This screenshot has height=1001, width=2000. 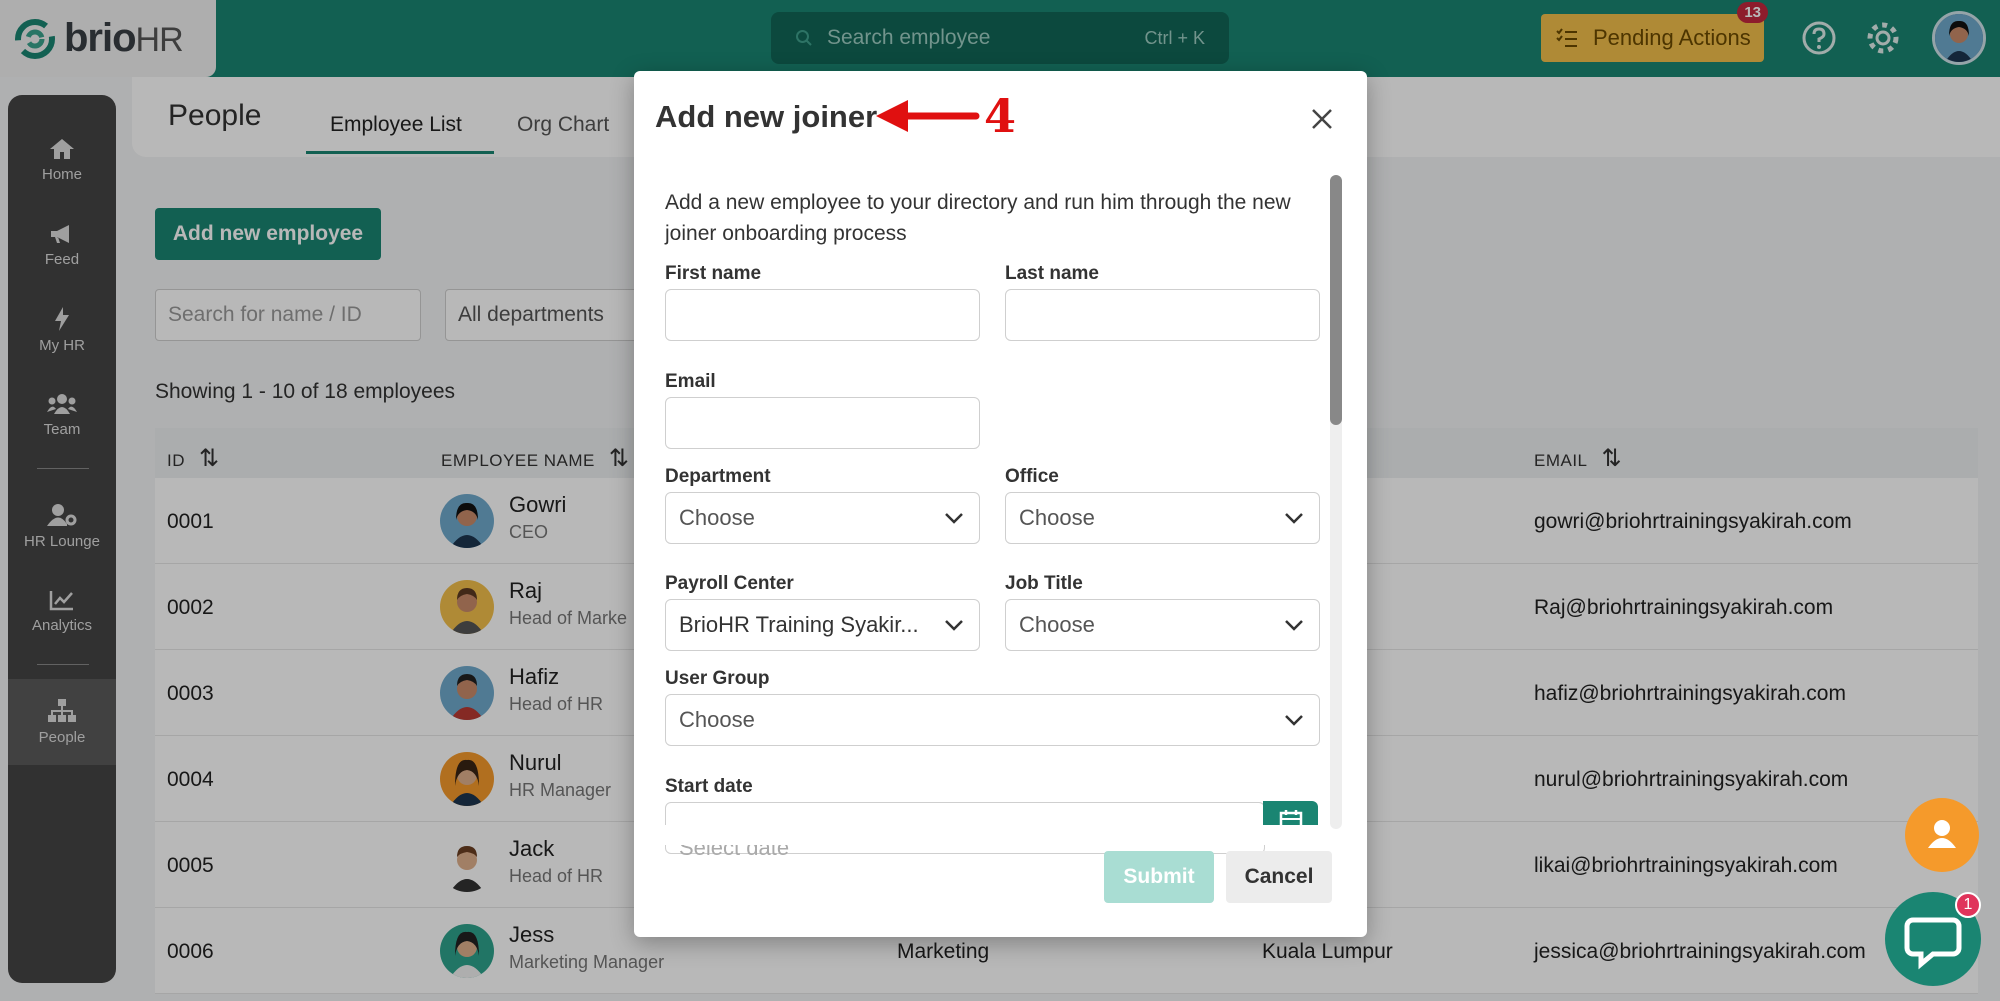 What do you see at coordinates (1162, 315) in the screenshot?
I see `last-name-input` at bounding box center [1162, 315].